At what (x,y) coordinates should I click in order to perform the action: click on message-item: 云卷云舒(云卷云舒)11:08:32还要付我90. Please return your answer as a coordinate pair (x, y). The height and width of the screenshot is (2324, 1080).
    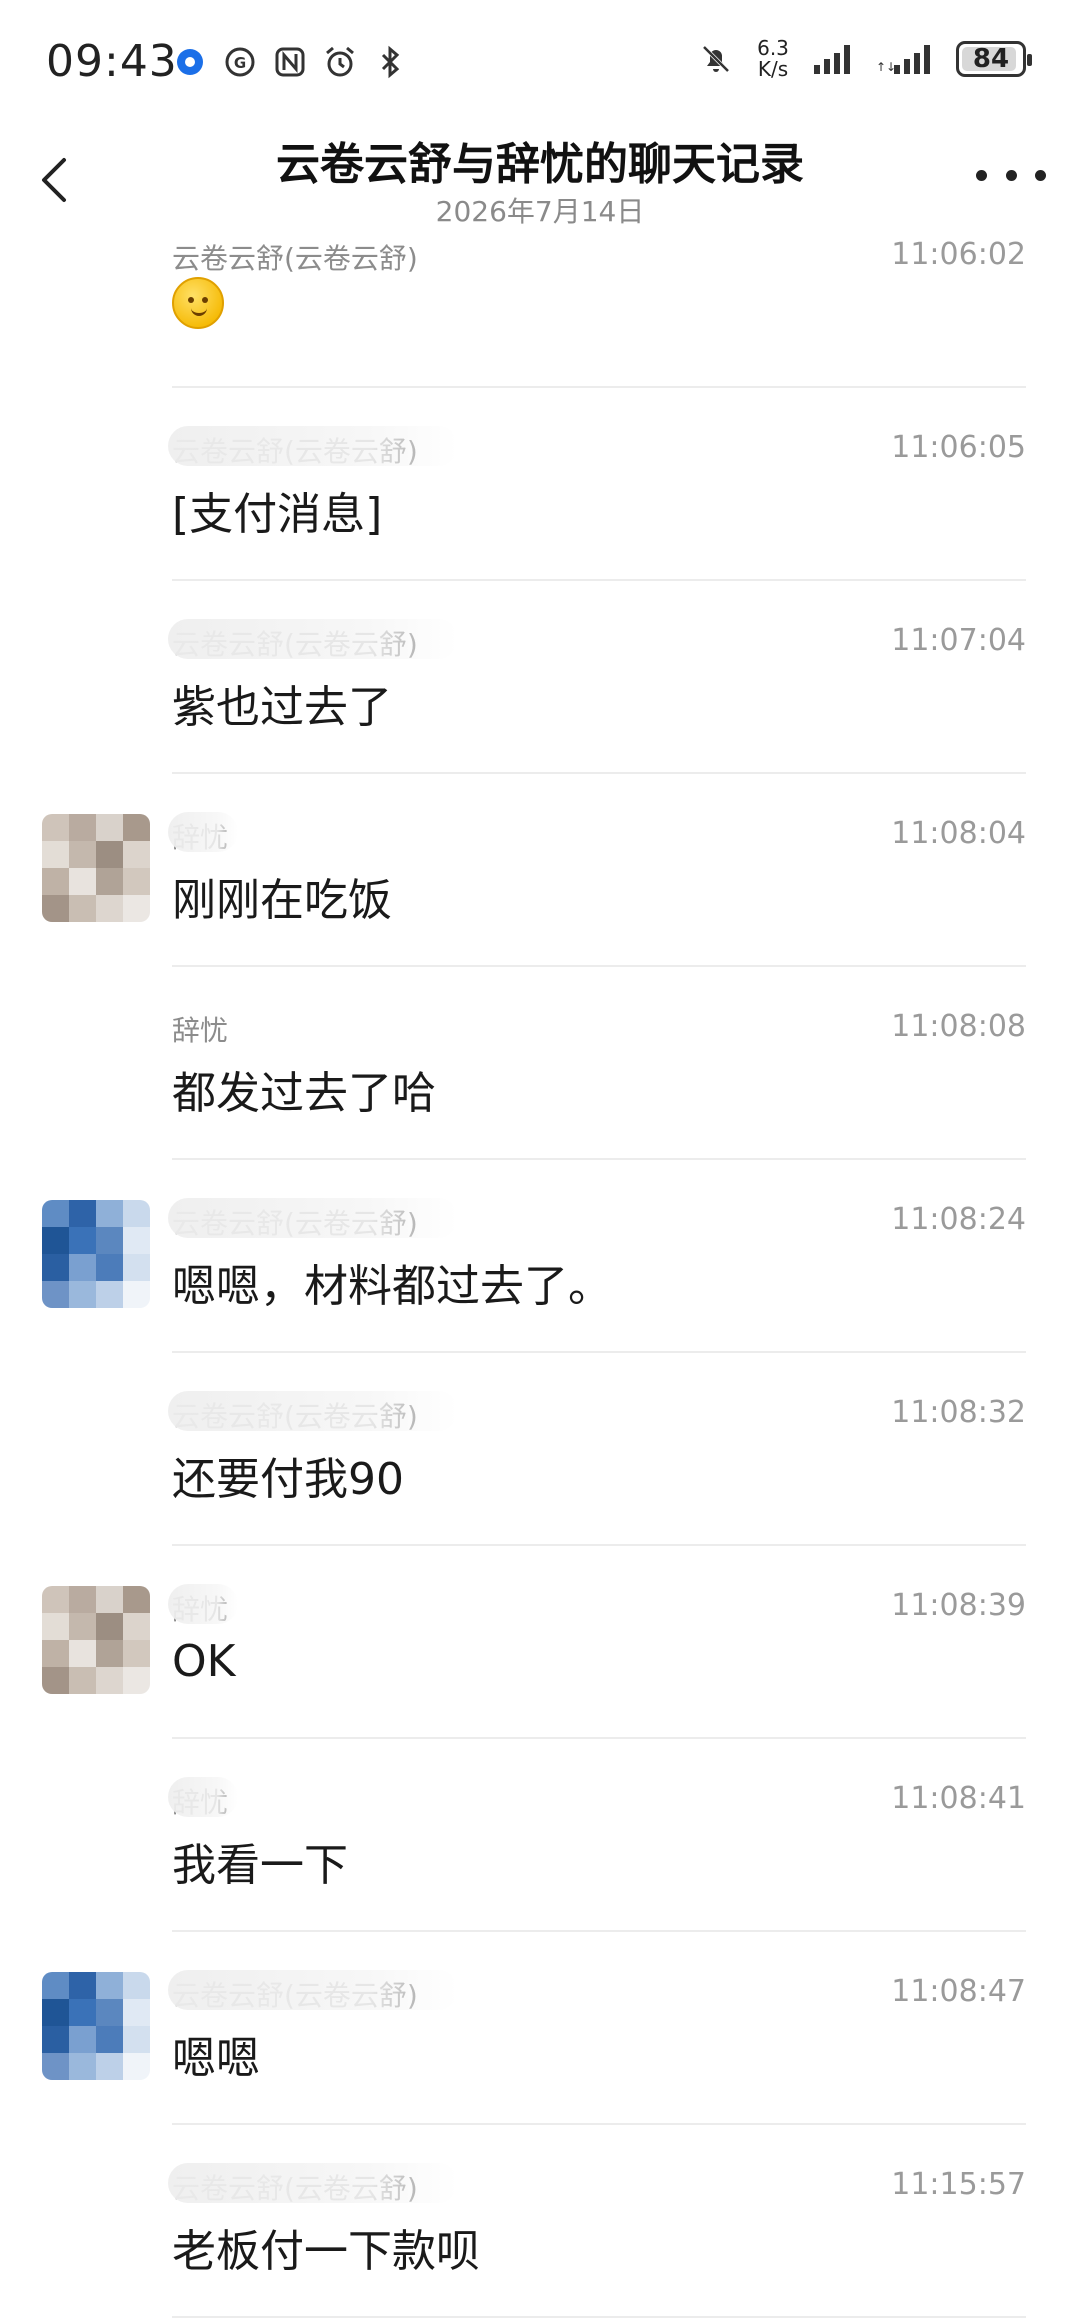
    Looking at the image, I should click on (540, 1449).